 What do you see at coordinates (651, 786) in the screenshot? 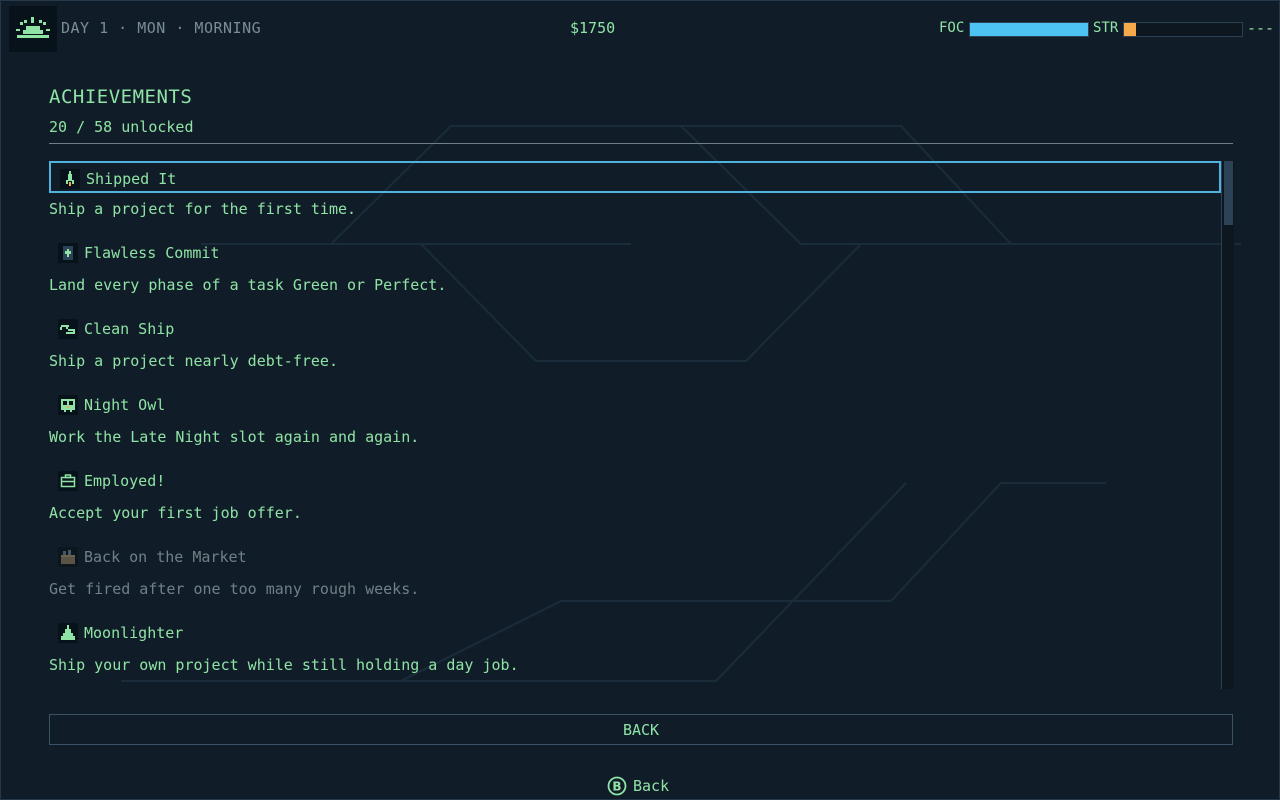
I see `hint-label: Back` at bounding box center [651, 786].